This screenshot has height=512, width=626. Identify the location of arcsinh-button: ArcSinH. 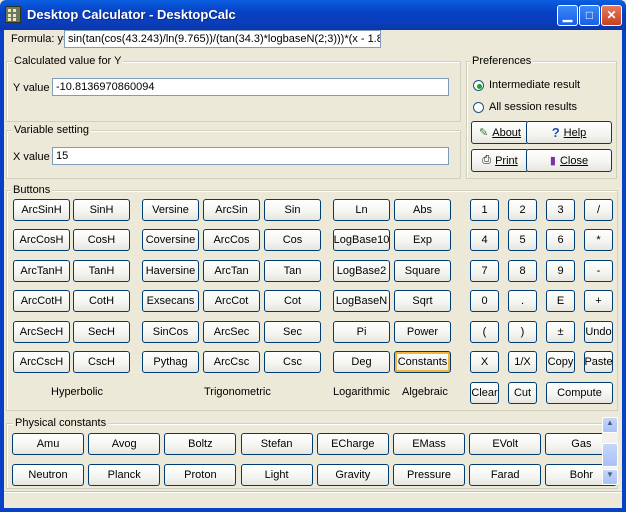
(41, 210).